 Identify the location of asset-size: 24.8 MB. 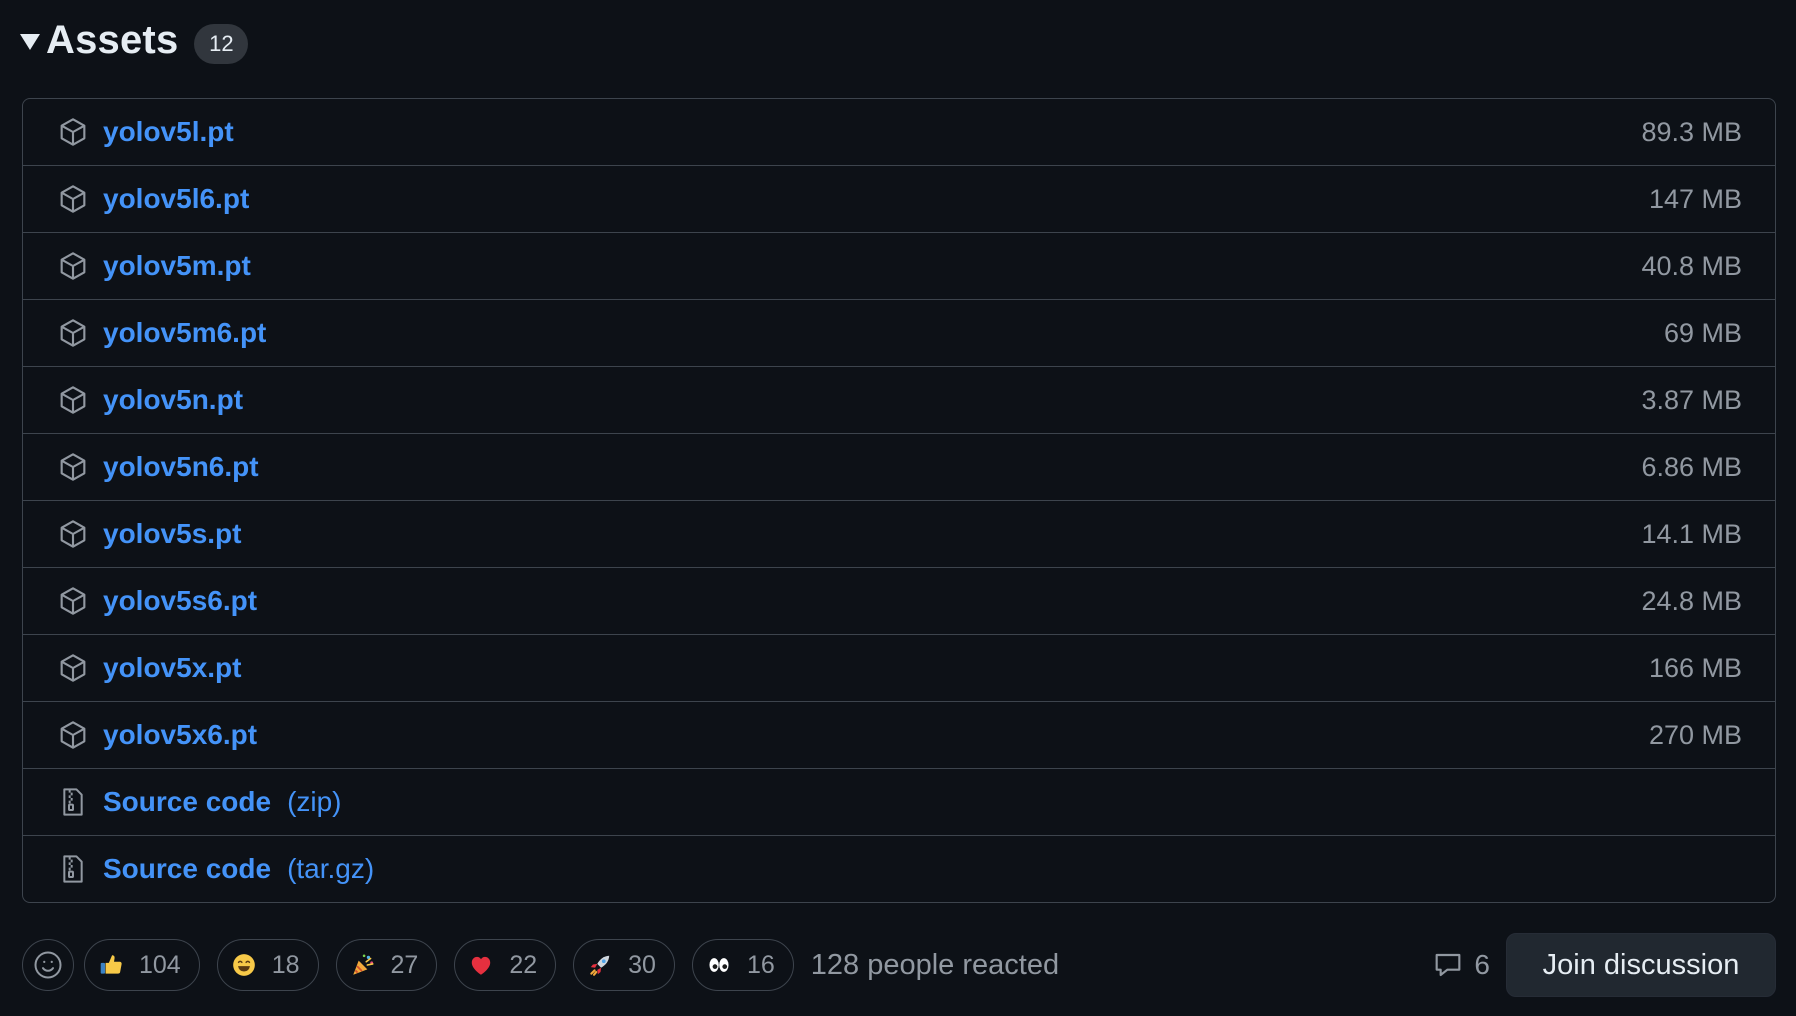
(1691, 600).